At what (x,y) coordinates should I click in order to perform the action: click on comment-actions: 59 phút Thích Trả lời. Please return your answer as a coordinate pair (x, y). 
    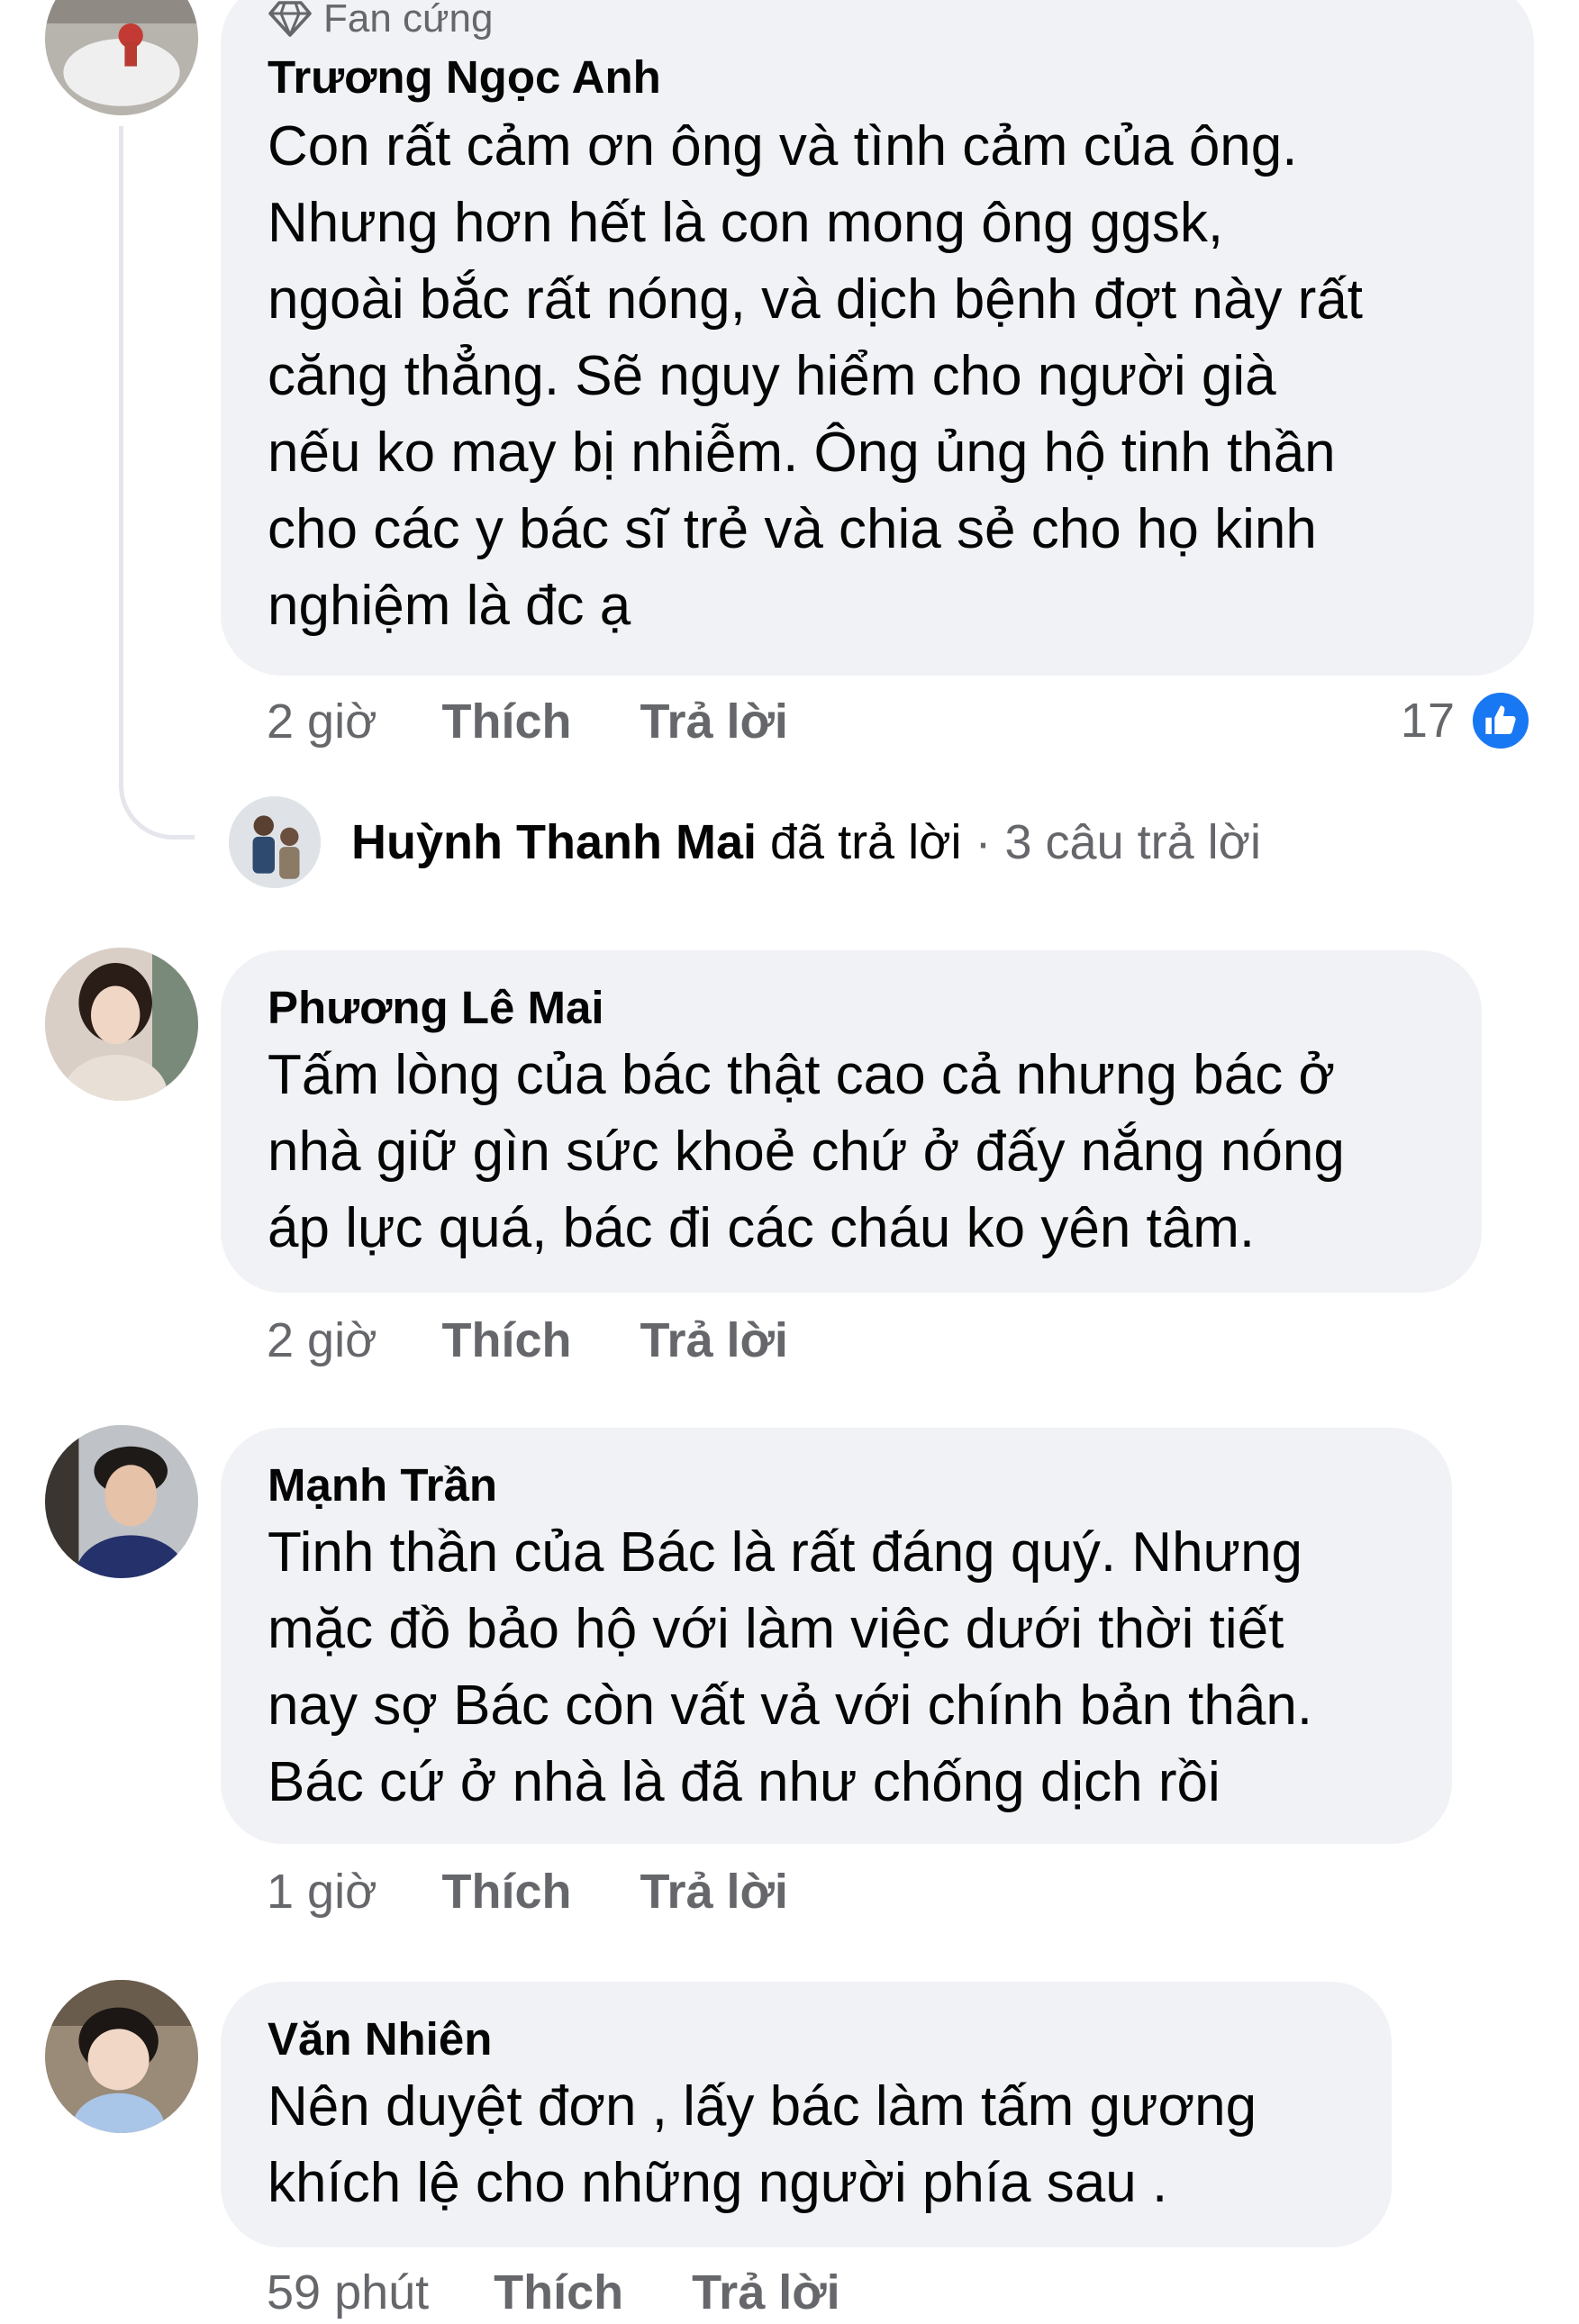
    Looking at the image, I should click on (588, 2292).